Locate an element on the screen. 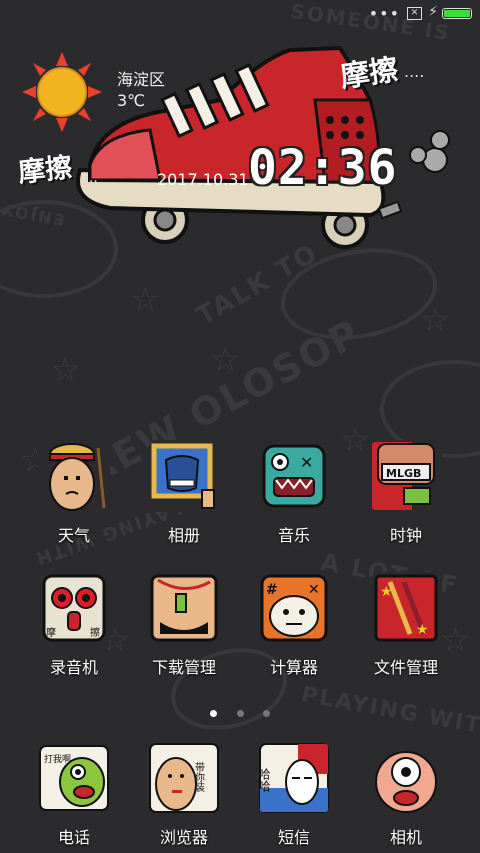  app-download: 下载管理 is located at coordinates (184, 625).